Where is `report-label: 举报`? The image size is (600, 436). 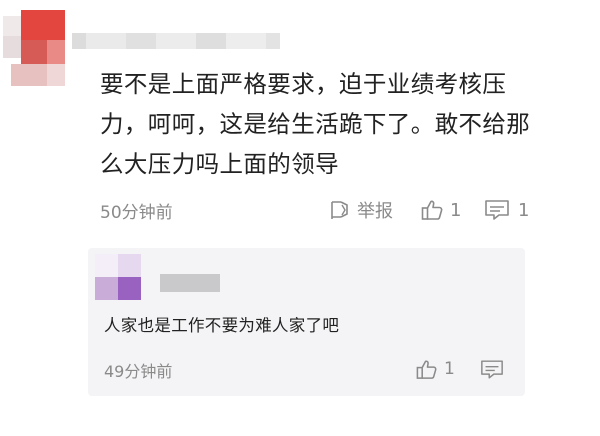 report-label: 举报 is located at coordinates (375, 211).